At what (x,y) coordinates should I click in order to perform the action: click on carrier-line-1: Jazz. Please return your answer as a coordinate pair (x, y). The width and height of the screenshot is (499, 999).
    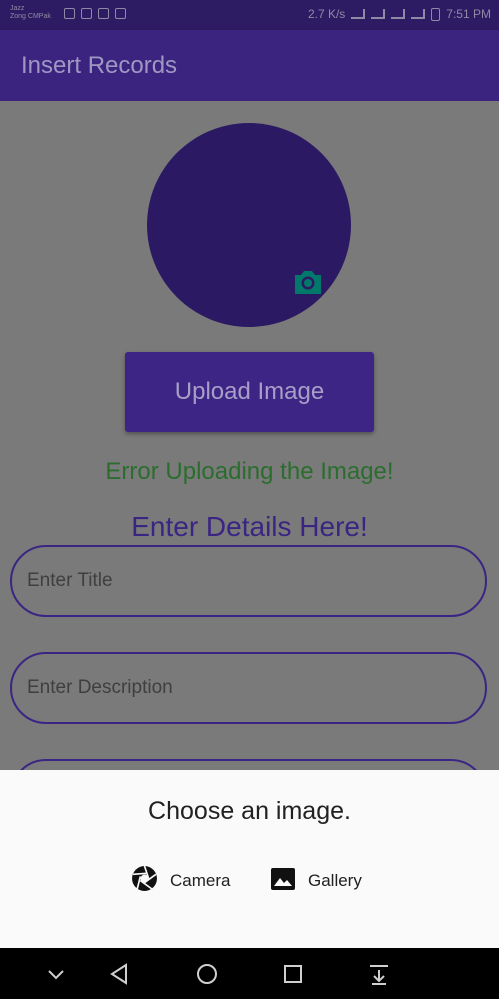
    Looking at the image, I should click on (17, 8).